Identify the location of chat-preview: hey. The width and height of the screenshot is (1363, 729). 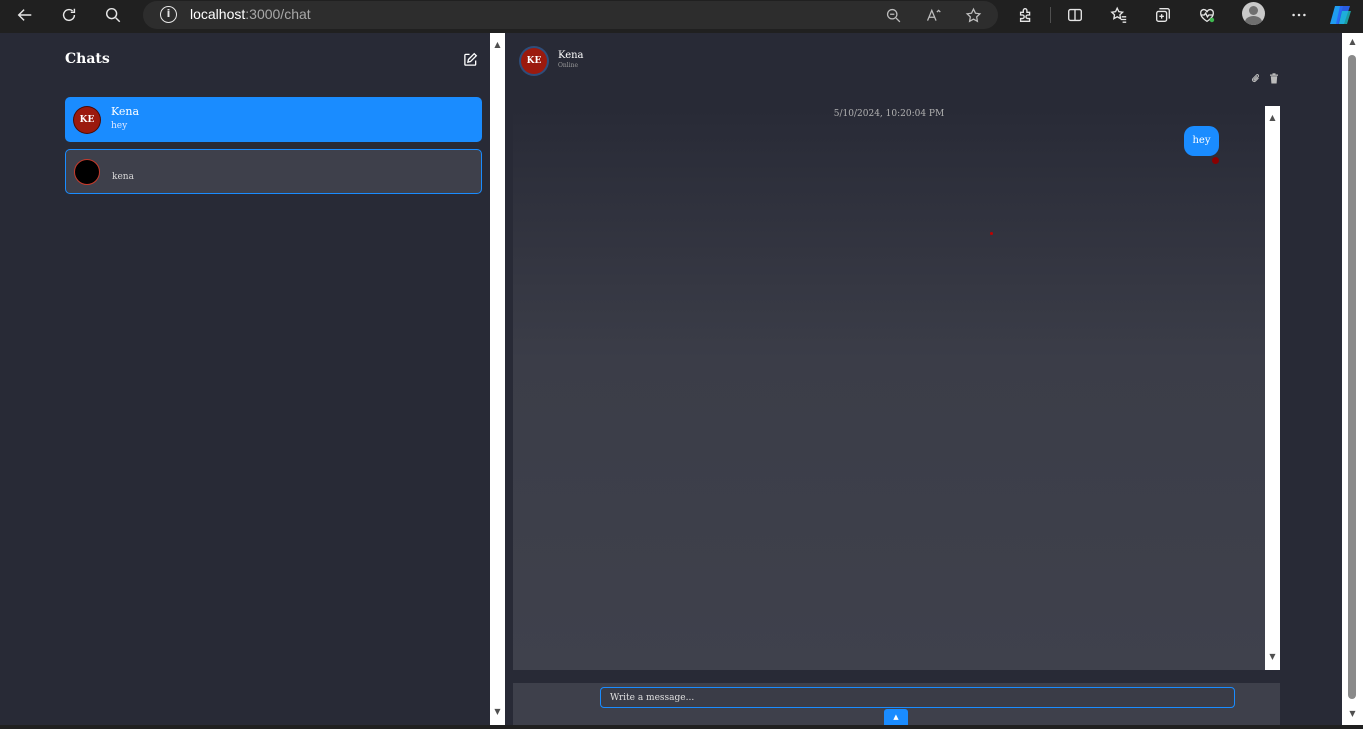
(119, 126).